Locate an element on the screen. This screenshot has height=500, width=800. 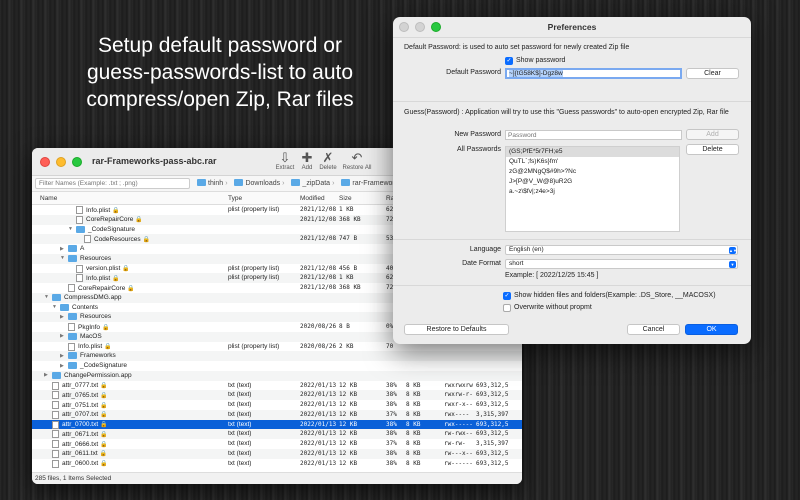
clear-button: Clear is located at coordinates (712, 73).